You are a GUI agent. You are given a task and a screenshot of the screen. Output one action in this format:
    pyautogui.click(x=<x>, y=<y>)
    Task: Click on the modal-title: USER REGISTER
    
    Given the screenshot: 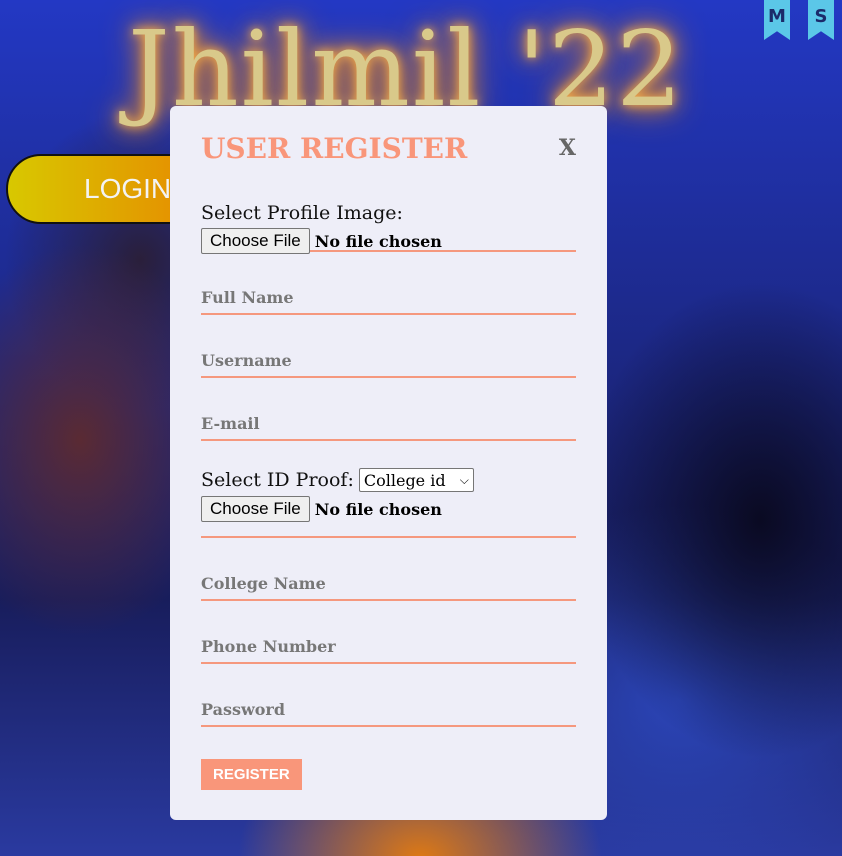 What is the action you would take?
    pyautogui.click(x=334, y=148)
    